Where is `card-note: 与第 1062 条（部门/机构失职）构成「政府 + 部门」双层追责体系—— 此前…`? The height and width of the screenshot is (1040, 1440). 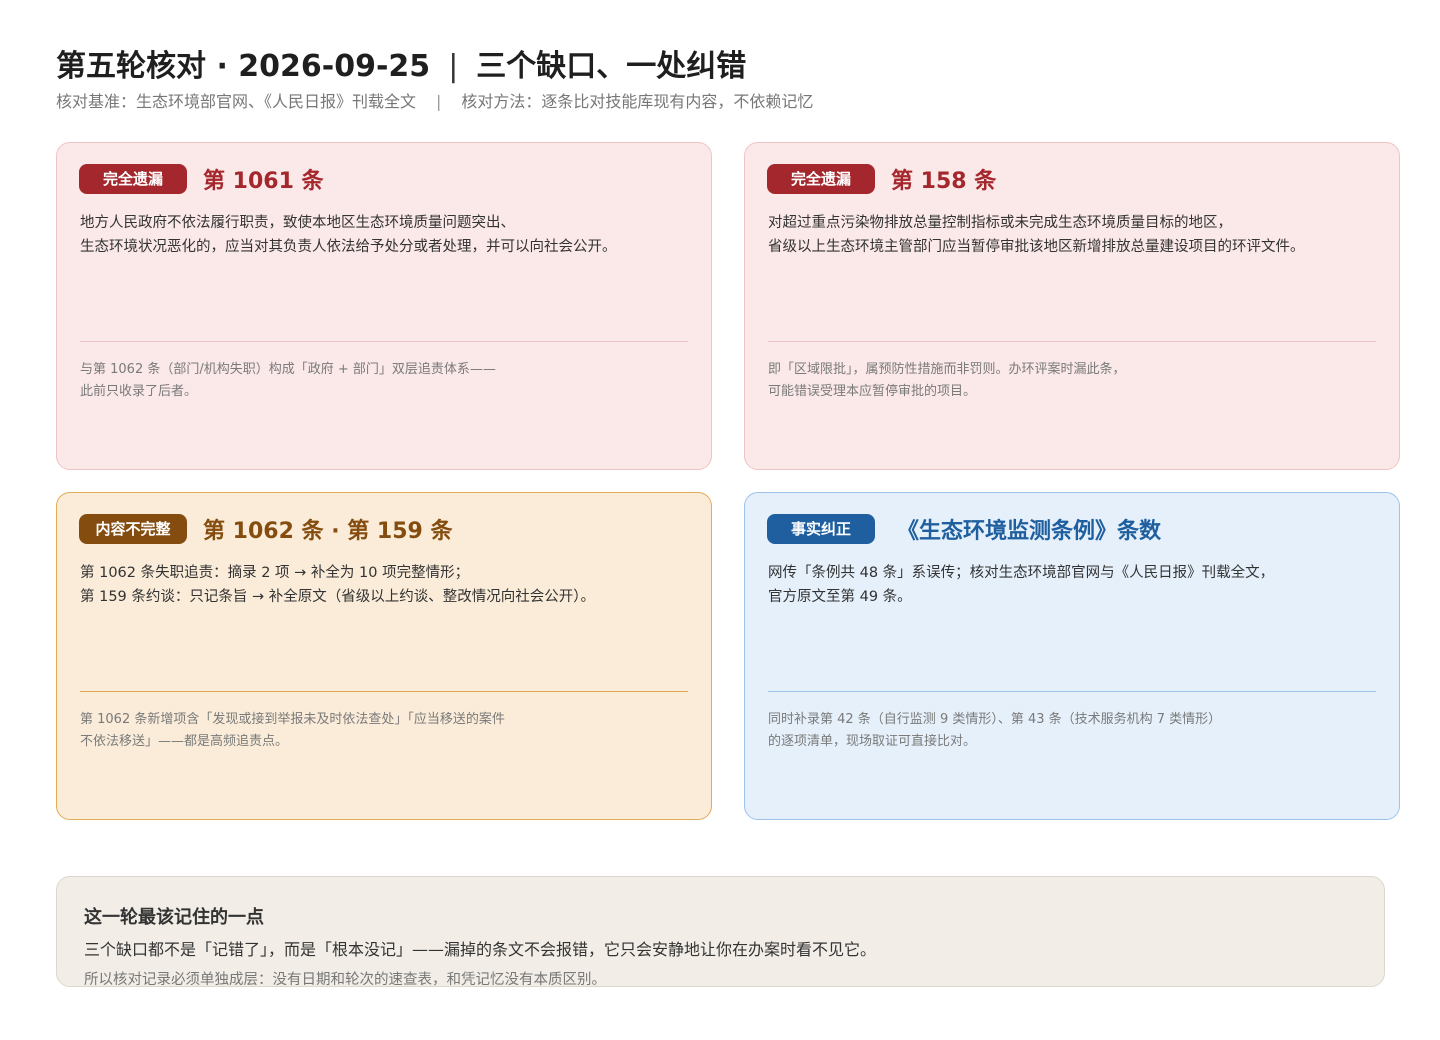 card-note: 与第 1062 条（部门/机构失职）构成「政府 + 部门」双层追责体系—— 此前… is located at coordinates (385, 381).